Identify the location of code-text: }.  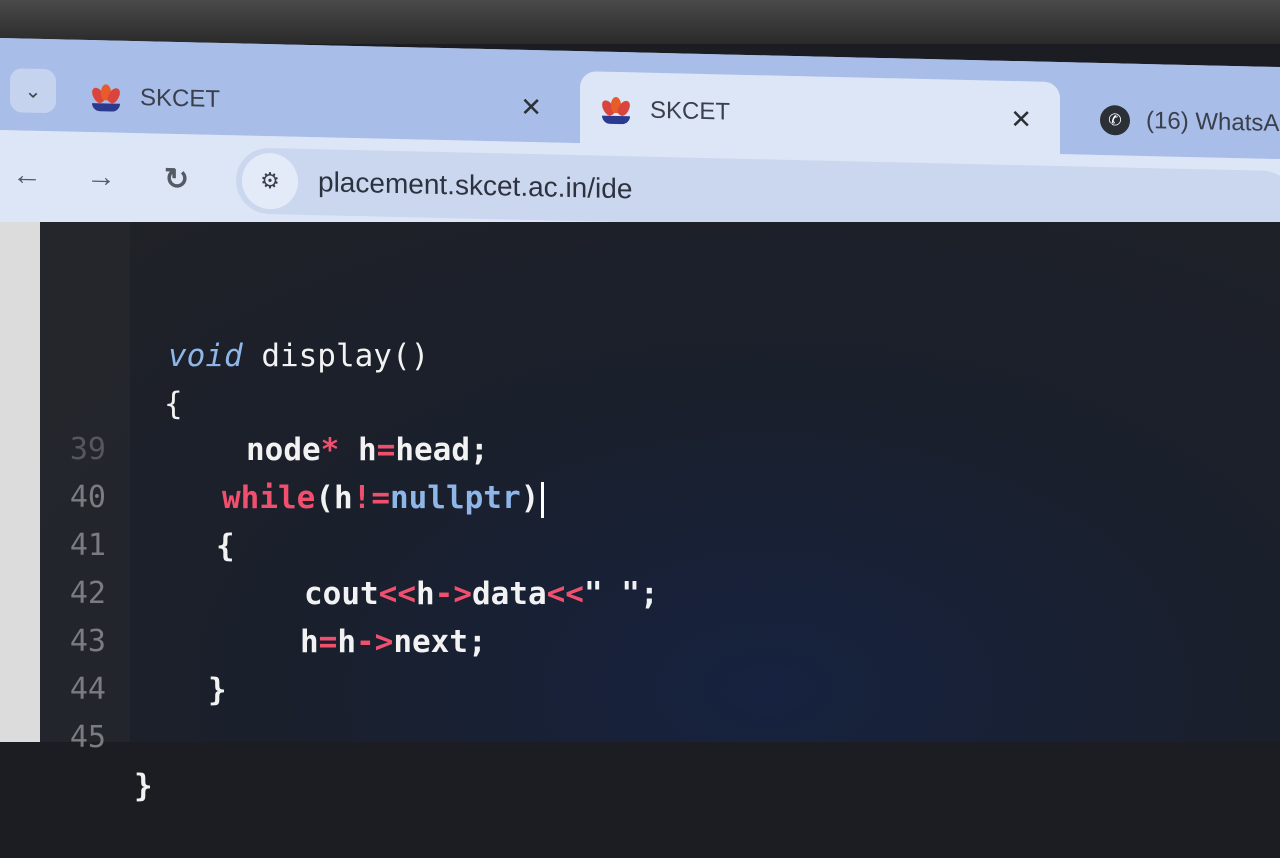
(143, 786).